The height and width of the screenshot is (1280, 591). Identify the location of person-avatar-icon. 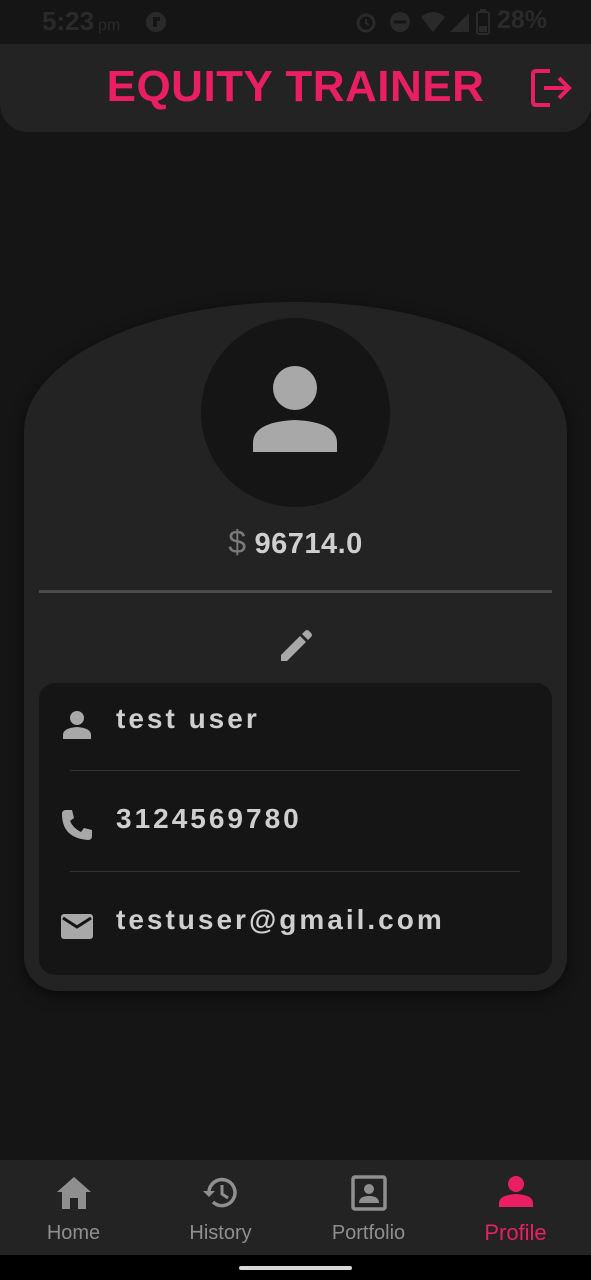
(295, 409).